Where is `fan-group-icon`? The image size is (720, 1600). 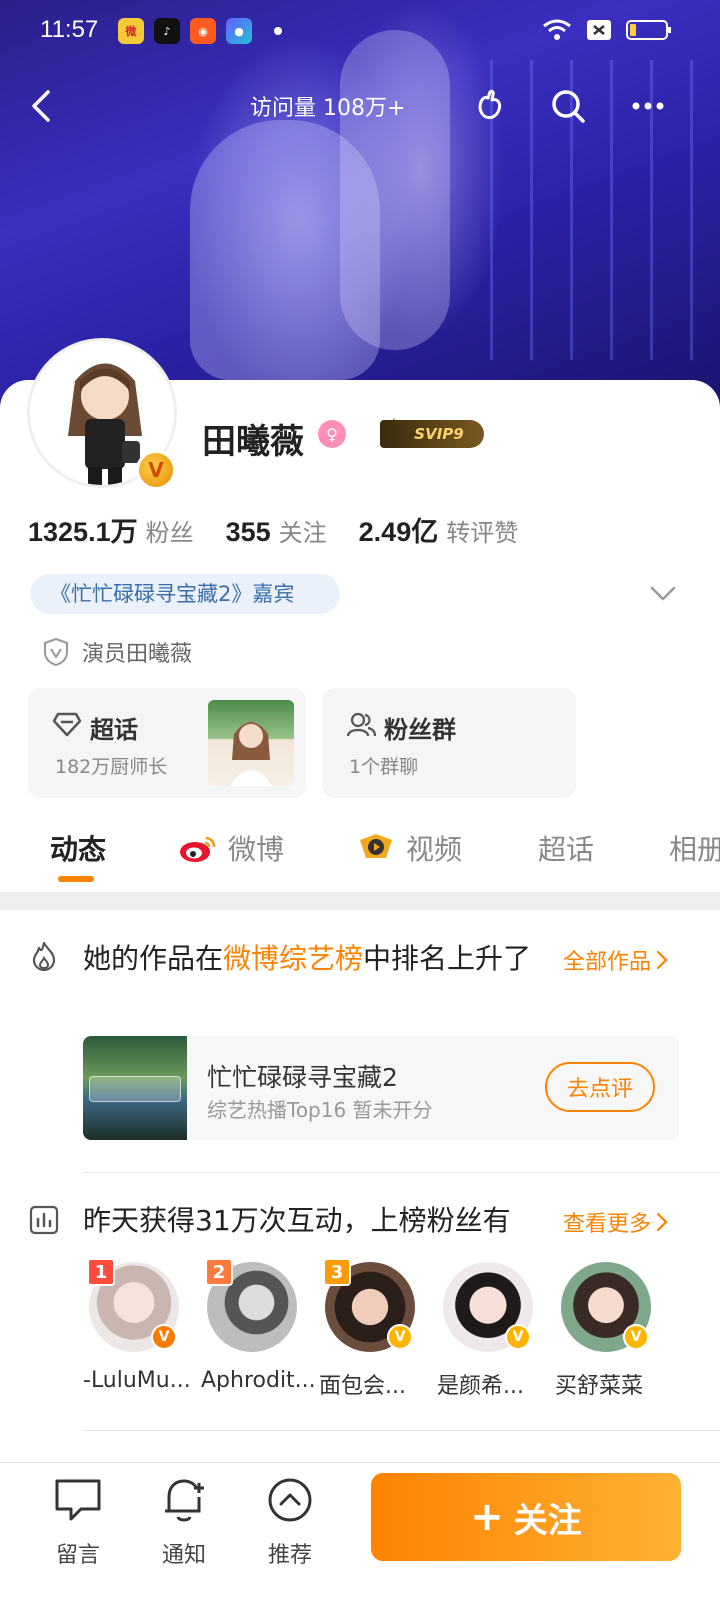 fan-group-icon is located at coordinates (361, 724).